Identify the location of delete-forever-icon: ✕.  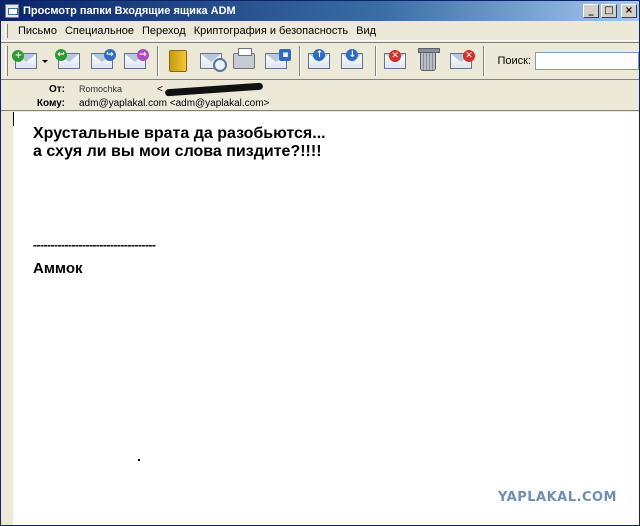
(462, 59).